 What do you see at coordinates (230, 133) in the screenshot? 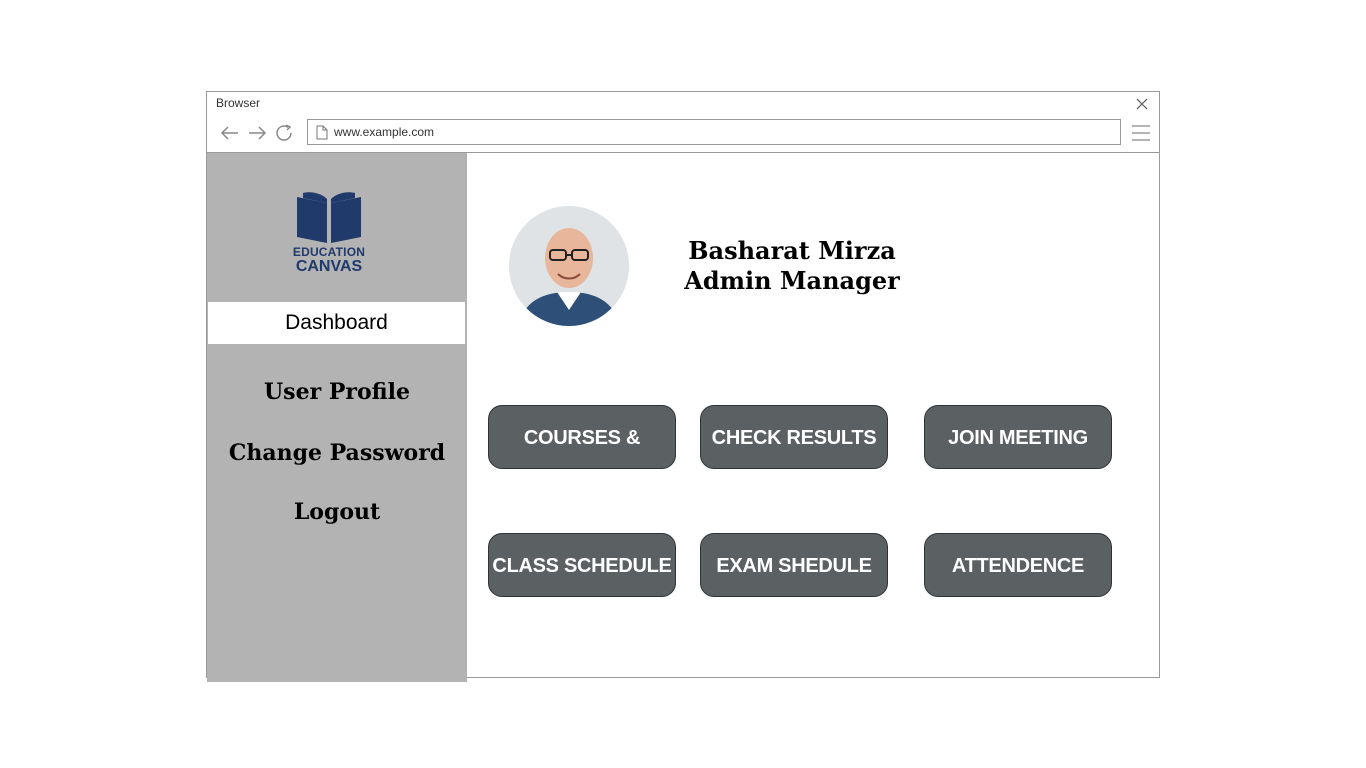
I see `back-arrow-icon` at bounding box center [230, 133].